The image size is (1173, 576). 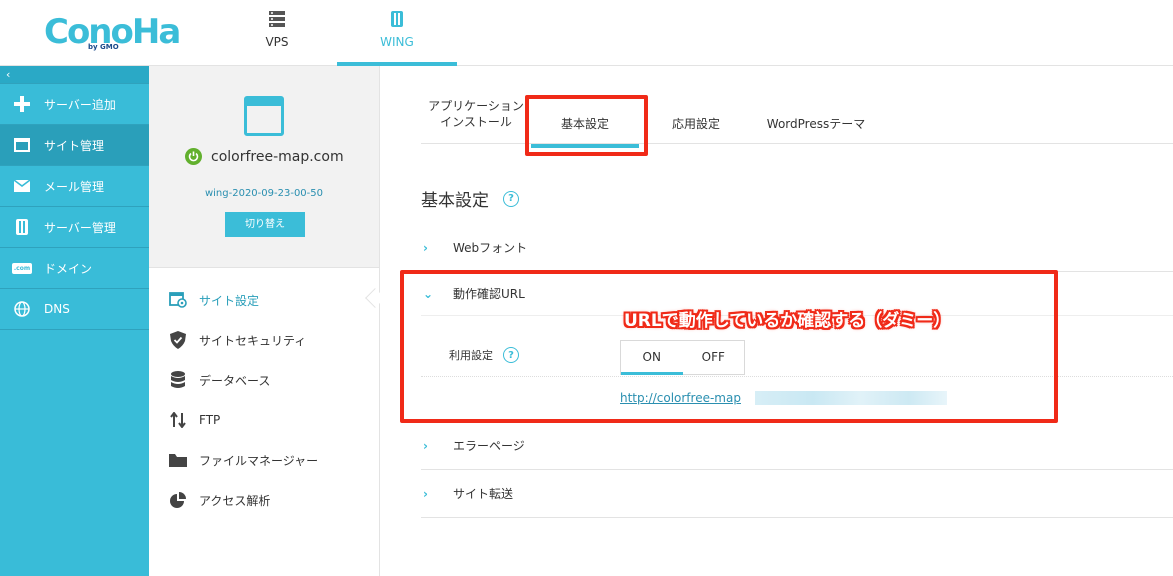 What do you see at coordinates (235, 380) in the screenshot?
I see `menu-item-label: データベース` at bounding box center [235, 380].